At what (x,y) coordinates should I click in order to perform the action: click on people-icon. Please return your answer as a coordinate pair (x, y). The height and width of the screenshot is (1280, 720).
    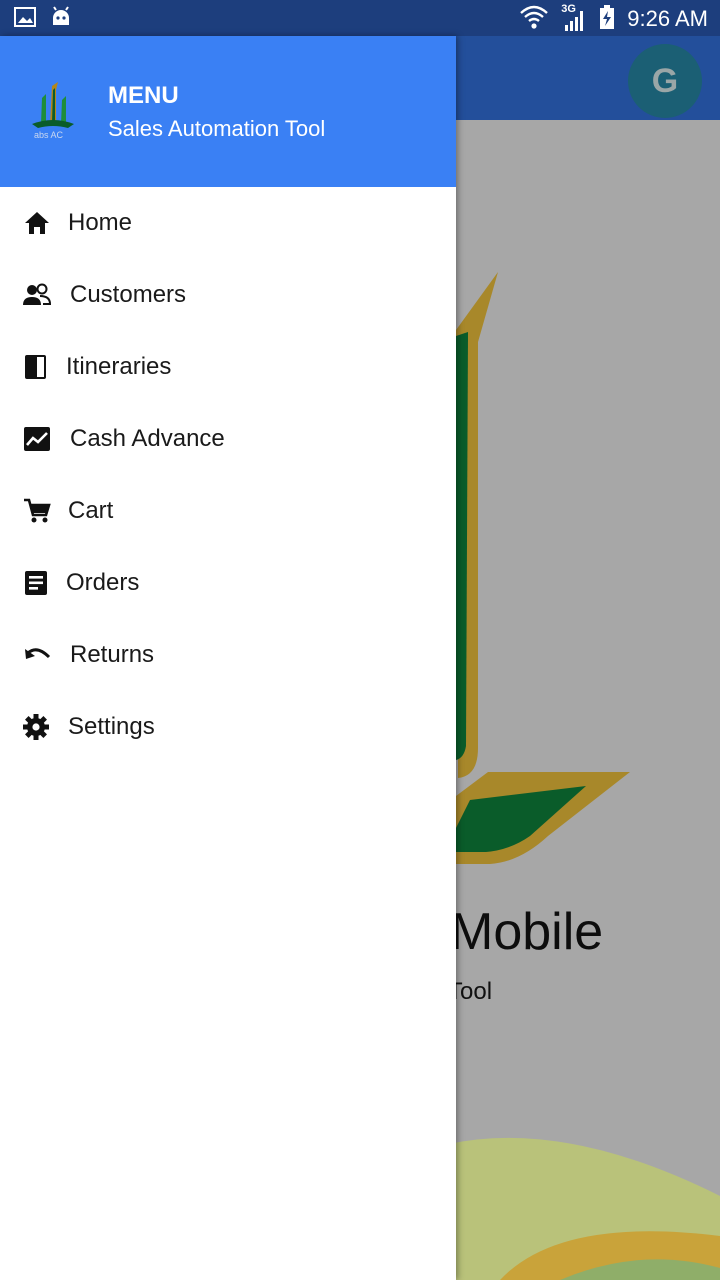
    Looking at the image, I should click on (37, 294).